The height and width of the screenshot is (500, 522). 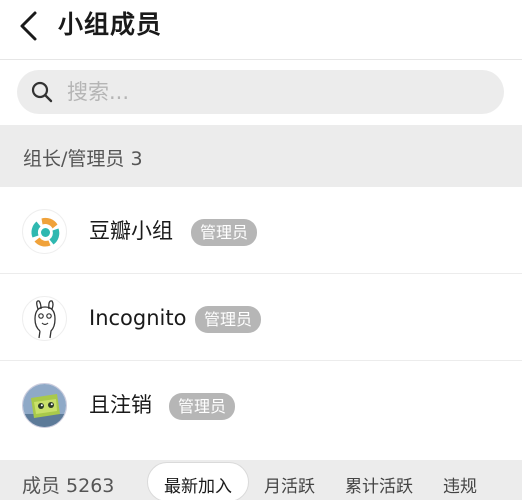 I want to click on member-name: Incognito, so click(x=137, y=318).